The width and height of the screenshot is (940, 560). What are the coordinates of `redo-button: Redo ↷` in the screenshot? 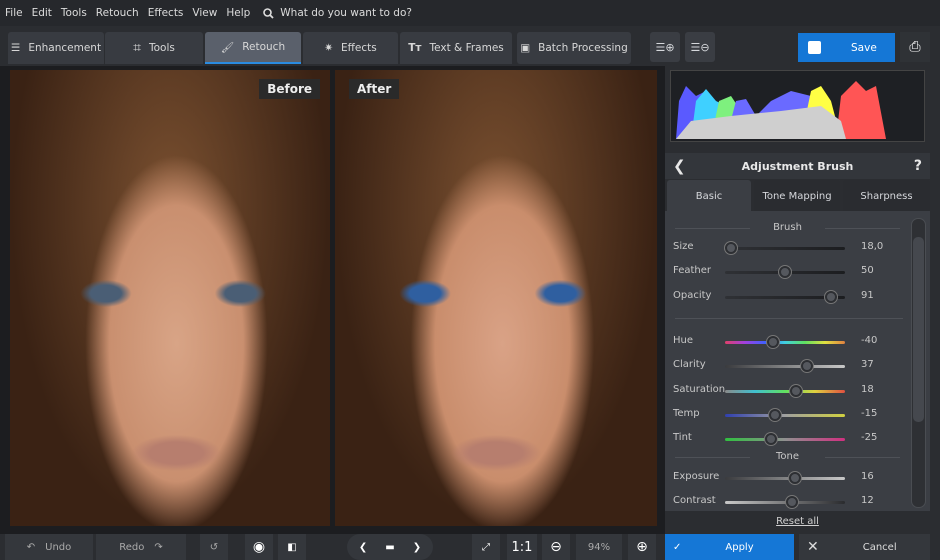 It's located at (141, 547).